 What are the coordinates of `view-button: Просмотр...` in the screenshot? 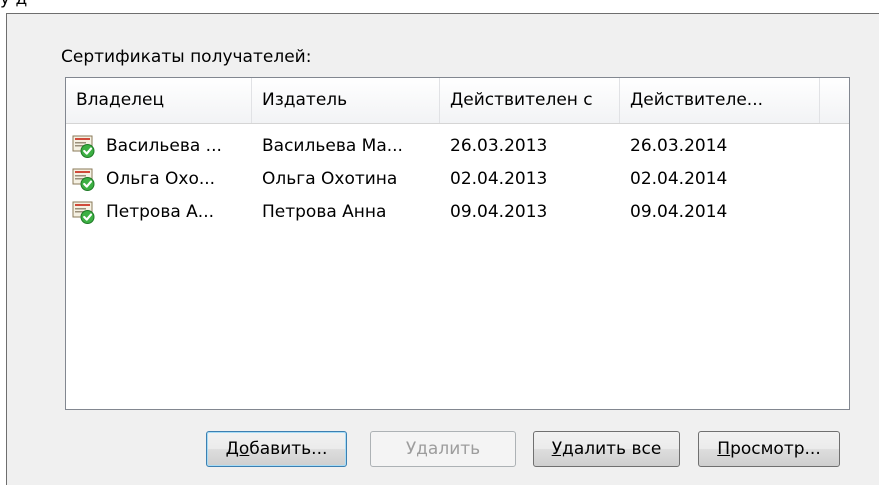 It's located at (769, 449).